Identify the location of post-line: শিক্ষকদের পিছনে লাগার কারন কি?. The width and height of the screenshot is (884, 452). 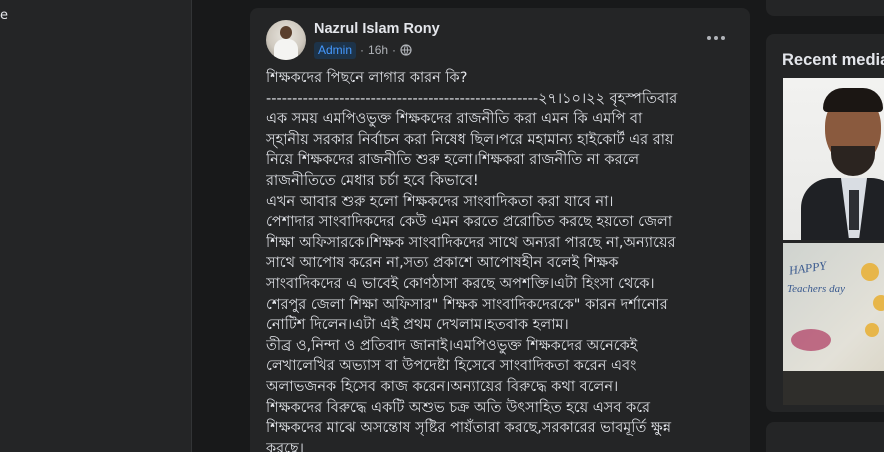
(367, 78).